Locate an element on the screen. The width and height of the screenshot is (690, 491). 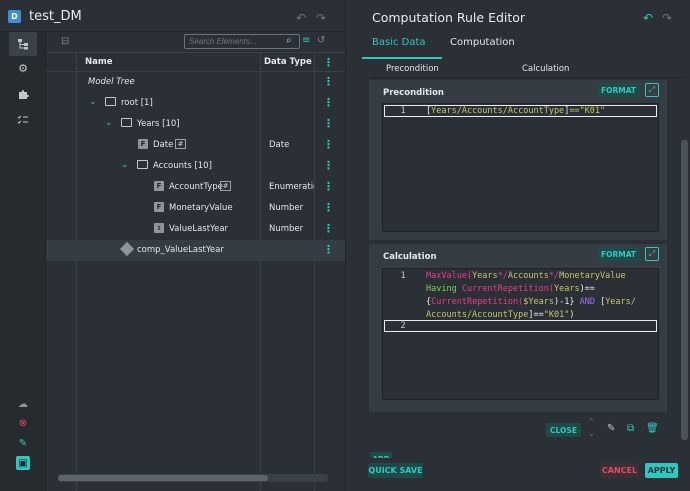
tree-row: Model Tree ⋮ is located at coordinates (195, 82).